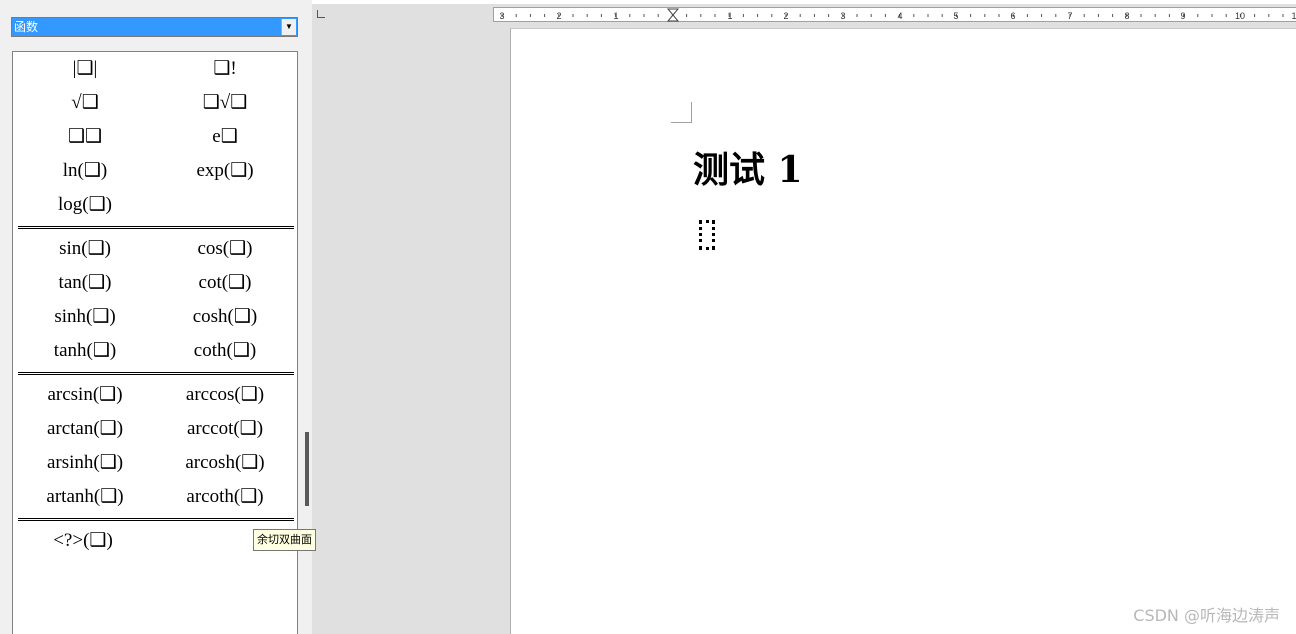 This screenshot has height=634, width=1296. What do you see at coordinates (1240, 16) in the screenshot?
I see `ruler-label: 10` at bounding box center [1240, 16].